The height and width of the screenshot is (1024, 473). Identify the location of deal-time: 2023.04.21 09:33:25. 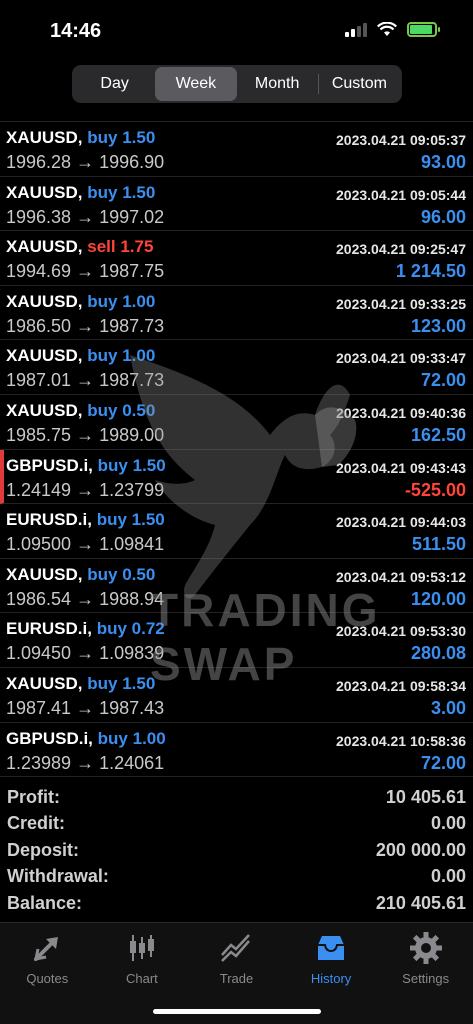
(401, 303).